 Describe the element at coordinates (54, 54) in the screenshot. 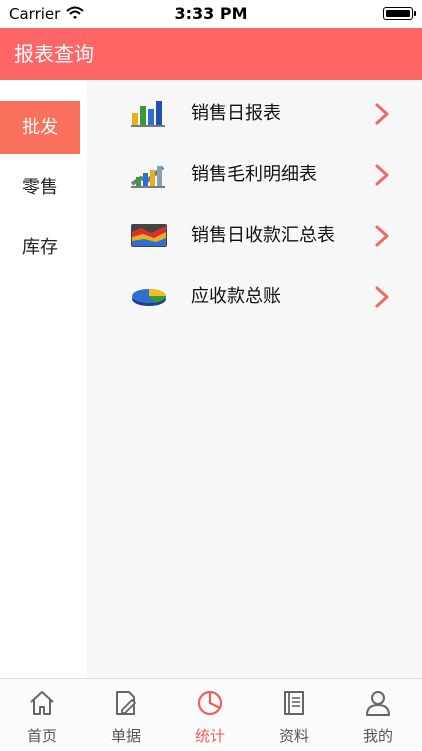

I see `page-title: 报表查询` at that location.